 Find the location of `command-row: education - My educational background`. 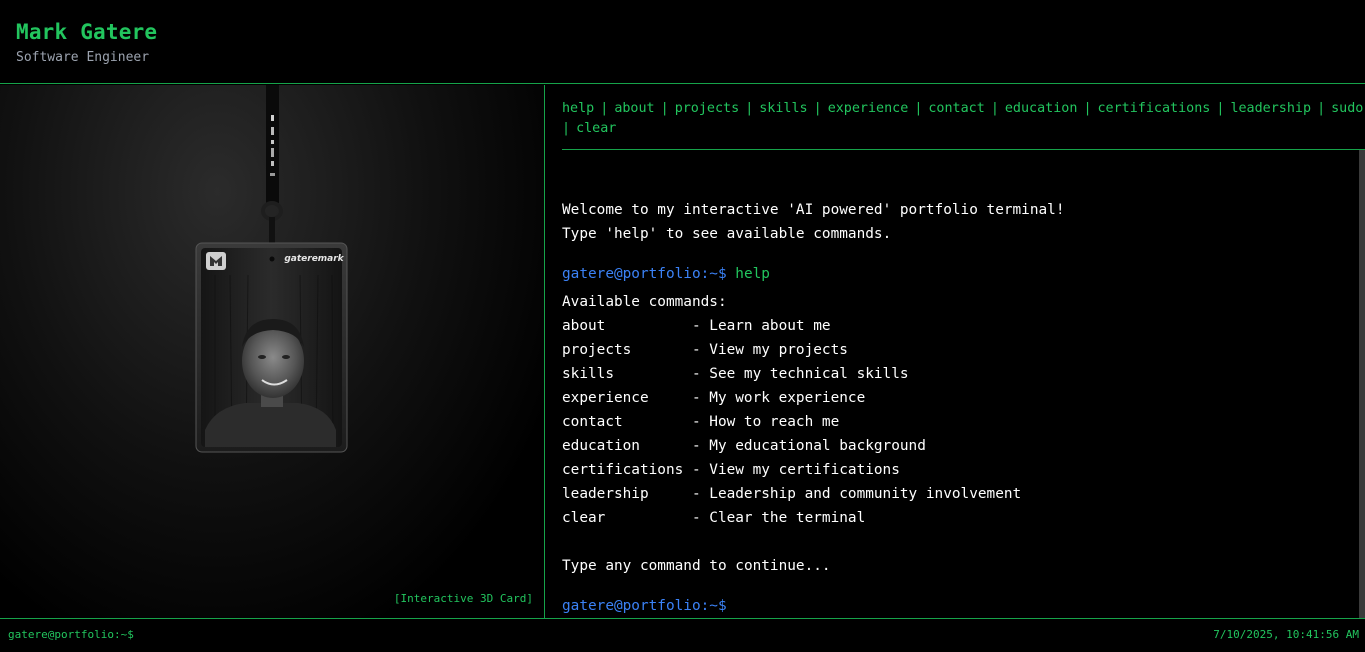

command-row: education - My educational background is located at coordinates (813, 446).